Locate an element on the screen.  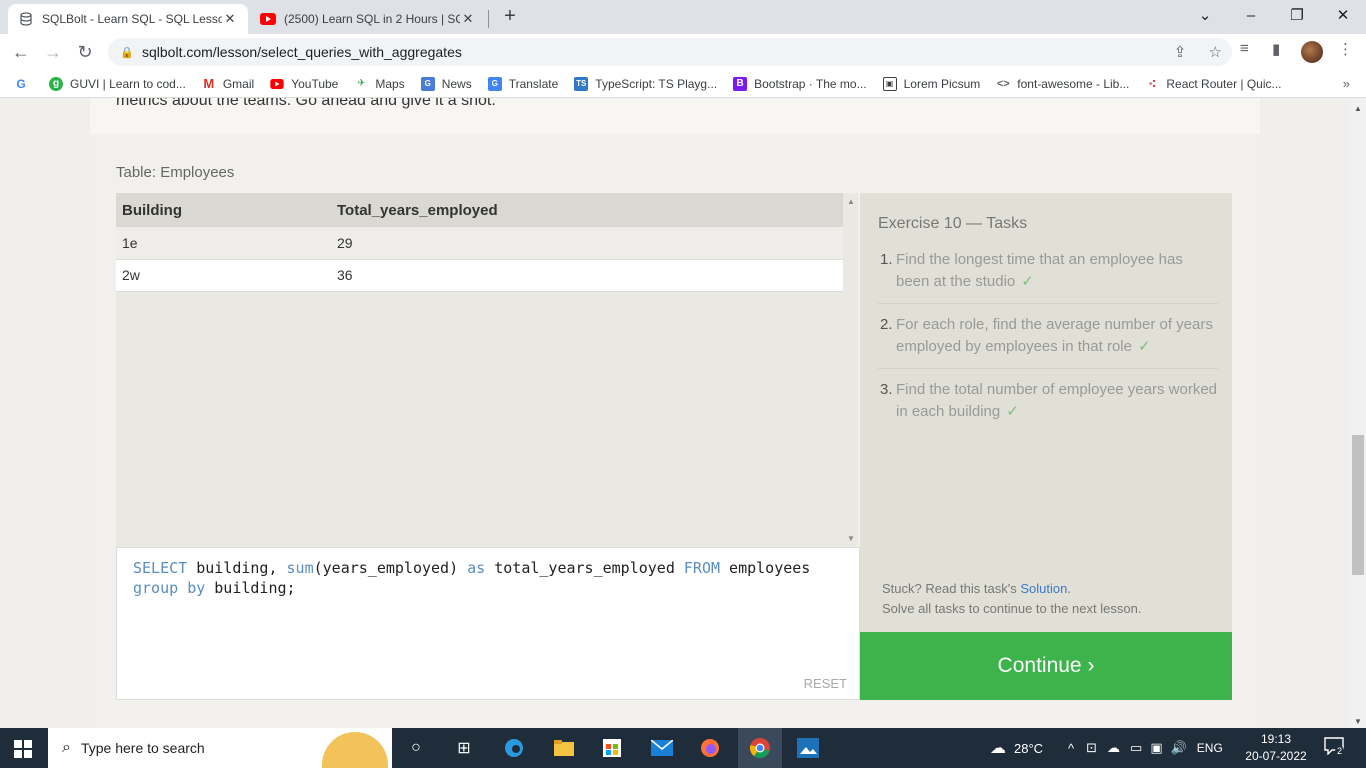
solution-link: Solution is located at coordinates (1043, 588).